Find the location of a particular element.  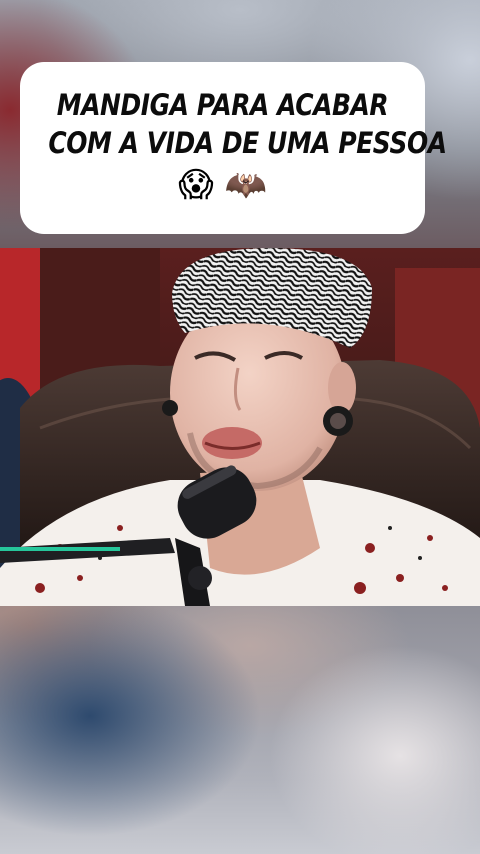

caption-emoji-row: 😱 🦇 is located at coordinates (222, 185).